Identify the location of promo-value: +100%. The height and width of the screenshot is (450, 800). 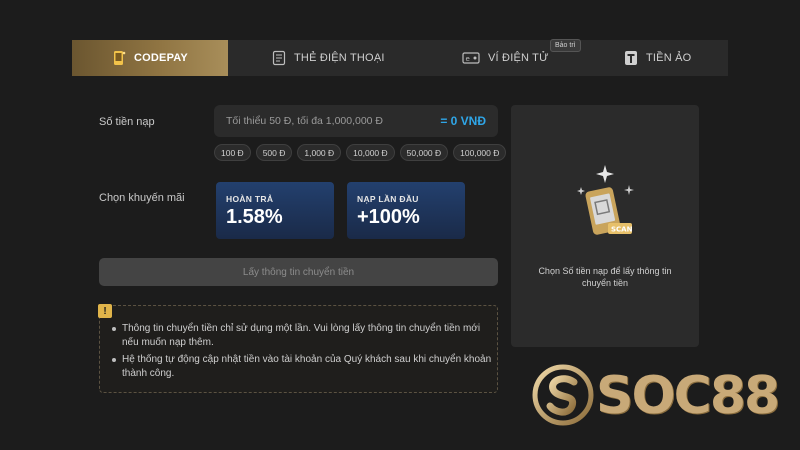
(388, 217).